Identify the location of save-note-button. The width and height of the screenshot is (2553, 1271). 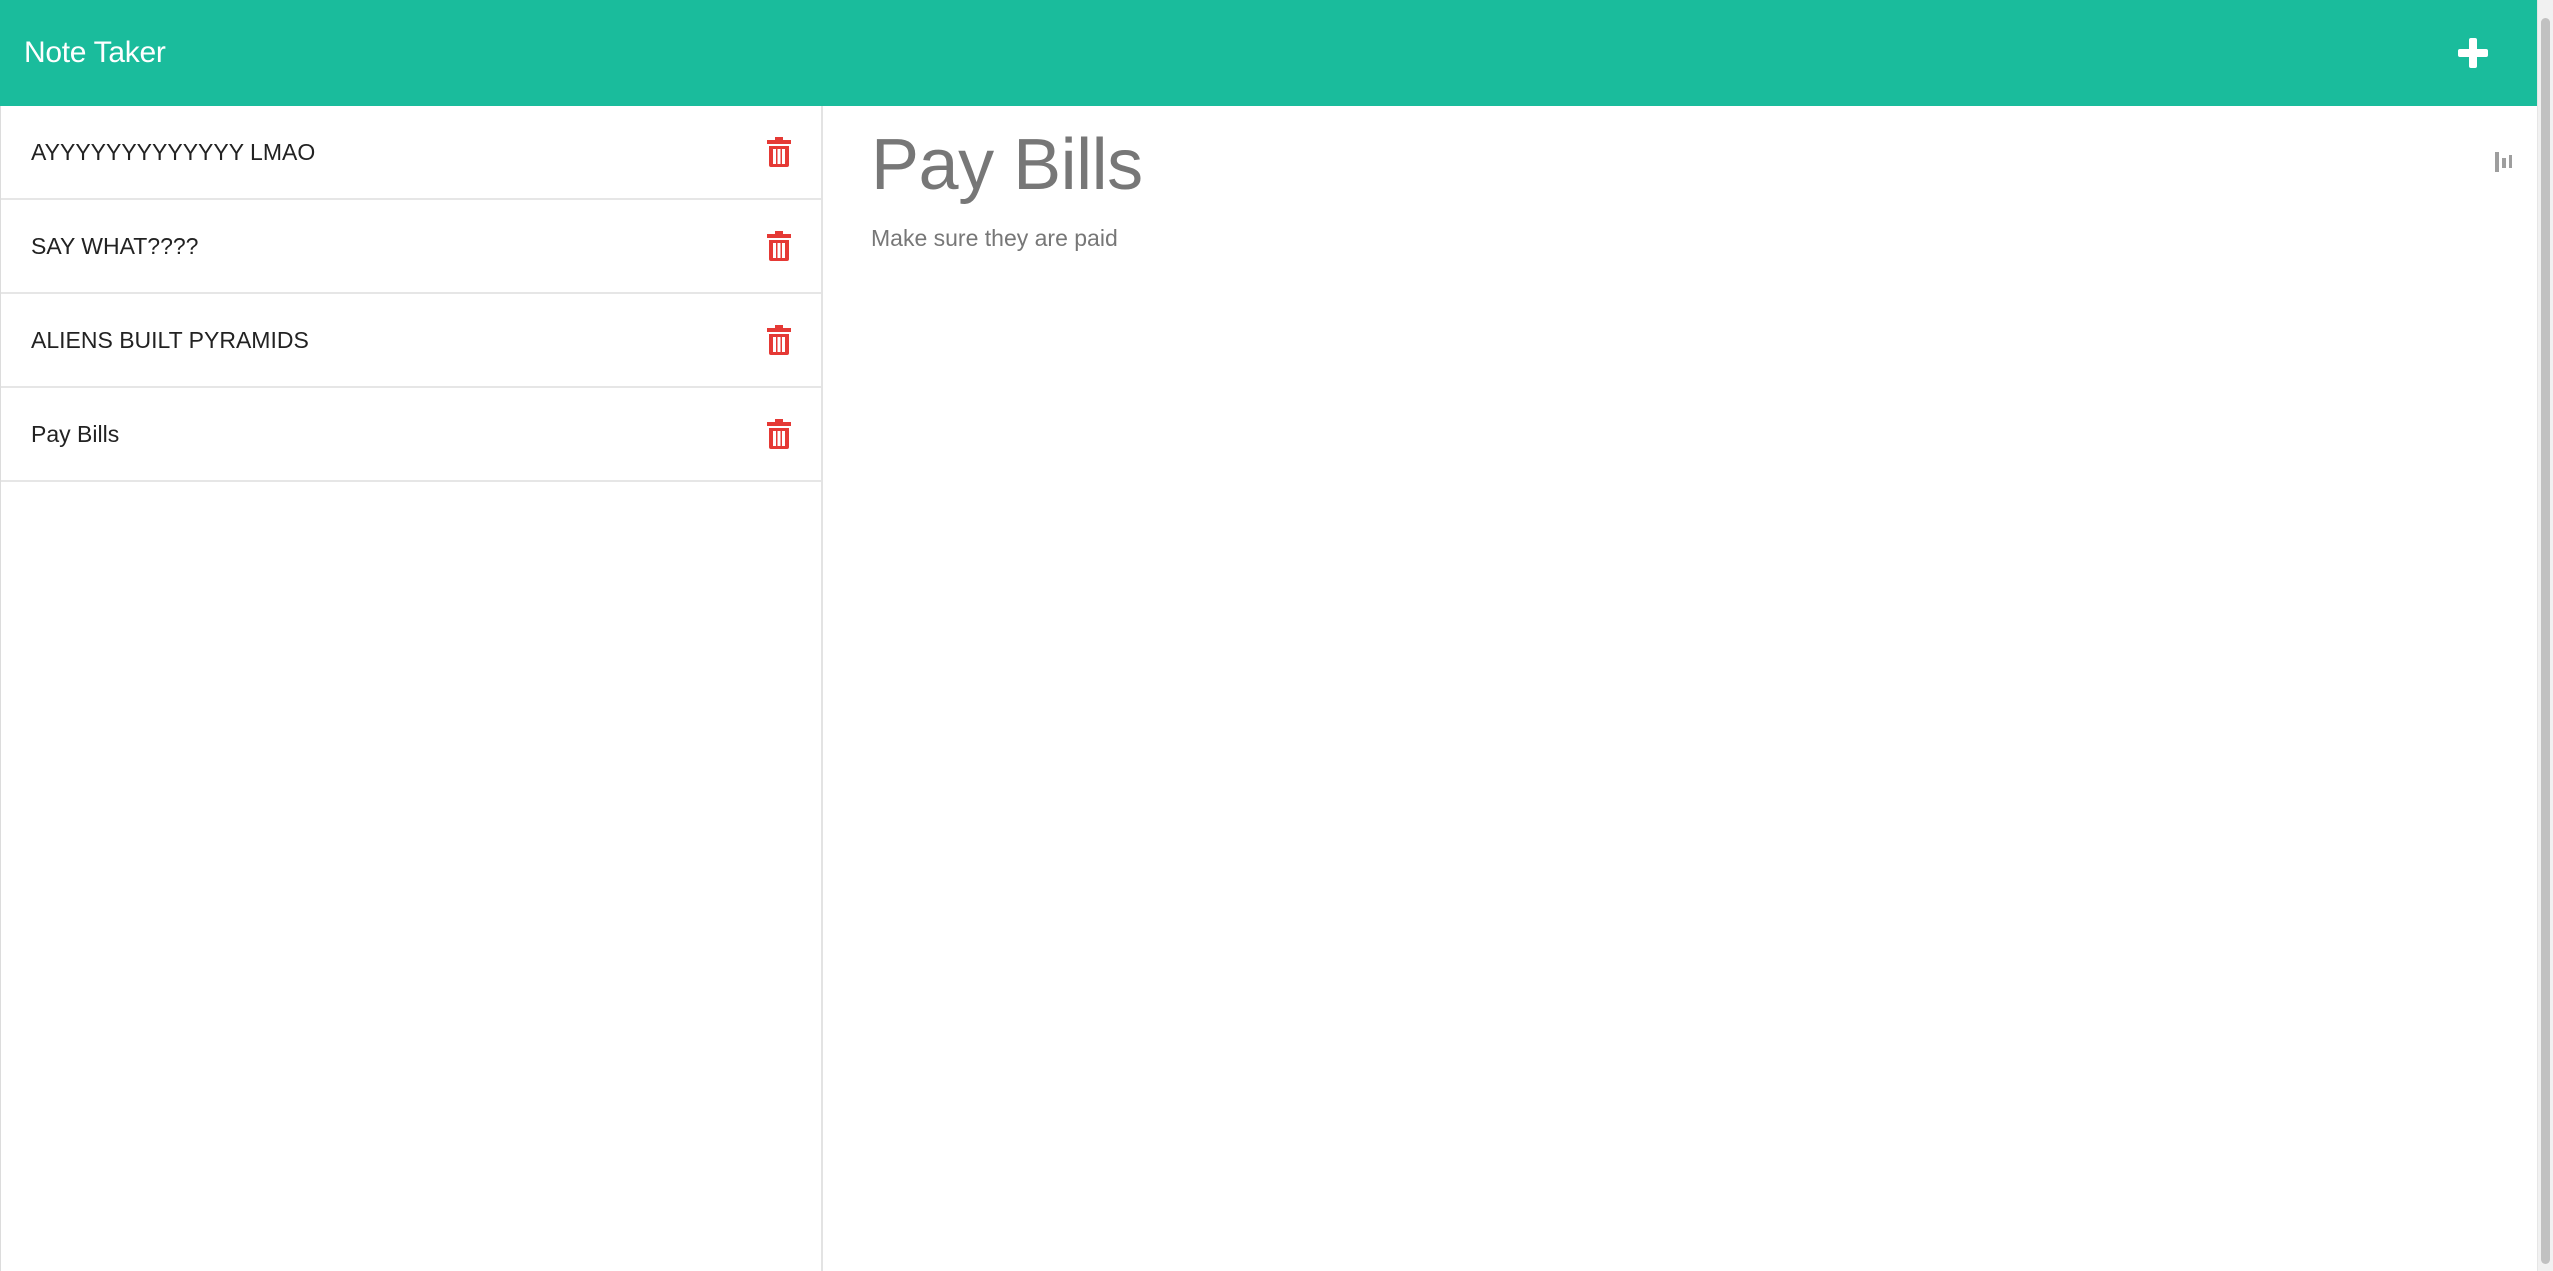
(2504, 162).